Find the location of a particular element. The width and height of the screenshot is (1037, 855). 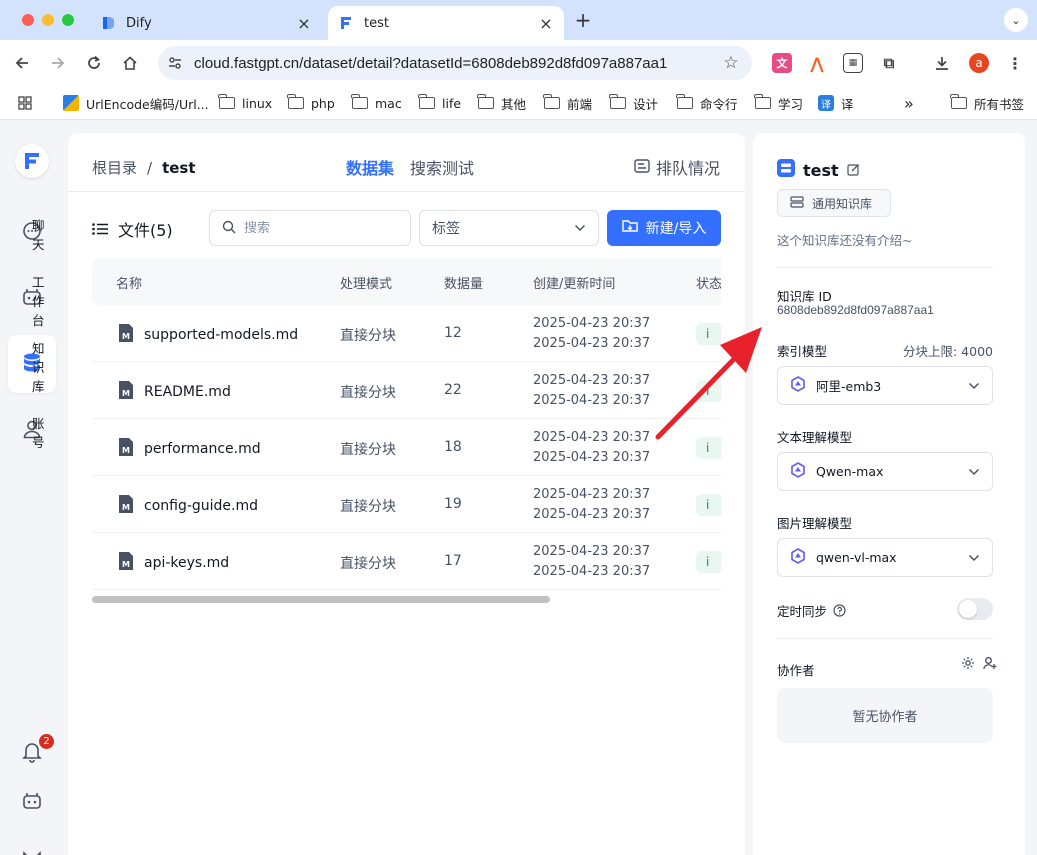

add-user-icon is located at coordinates (990, 663).